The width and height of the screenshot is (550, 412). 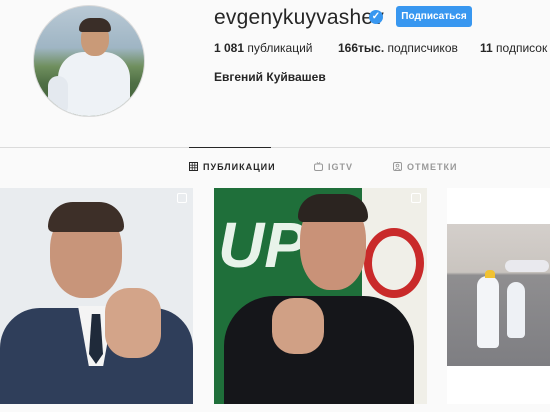 I want to click on following-count: 11 подписок, so click(x=513, y=48).